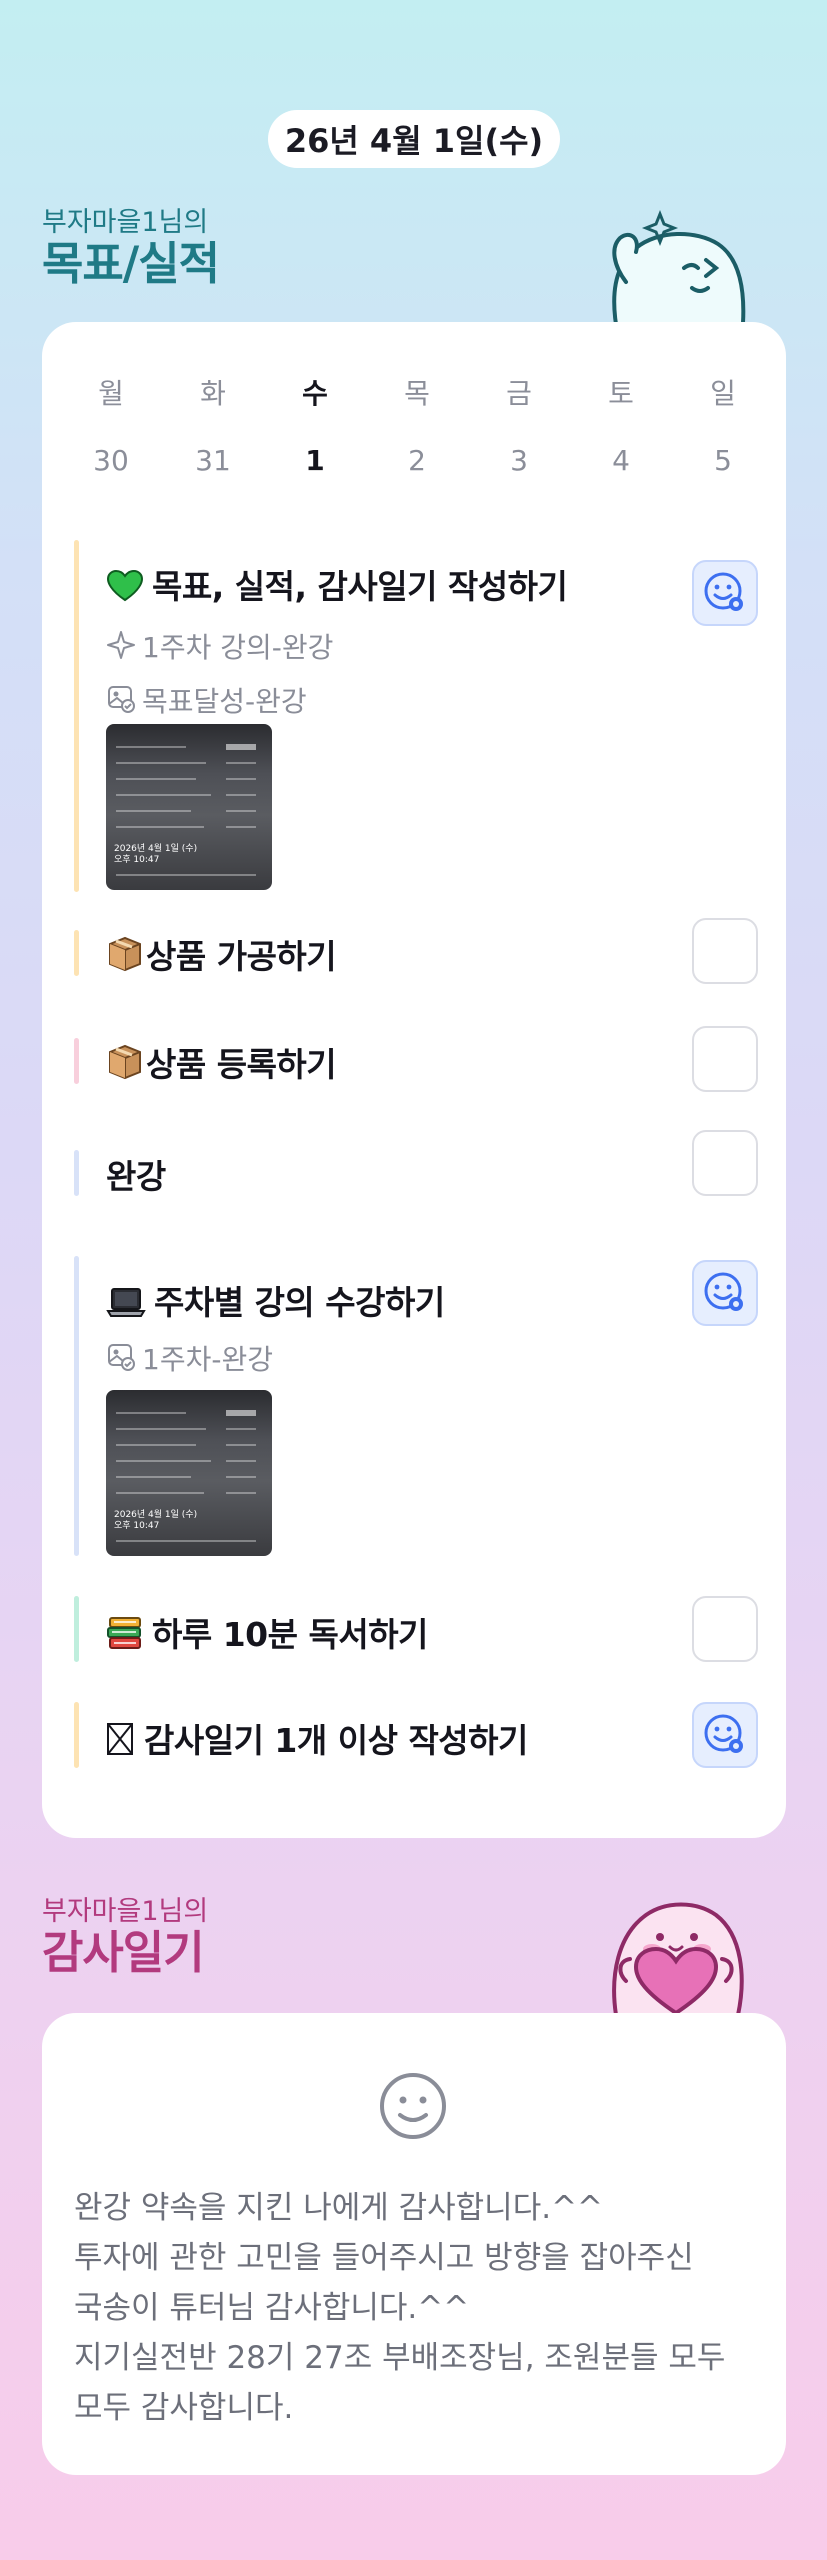 Image resolution: width=827 pixels, height=2560 pixels. I want to click on weekday-row: 월 화 수 목 금 토 일, so click(417, 392).